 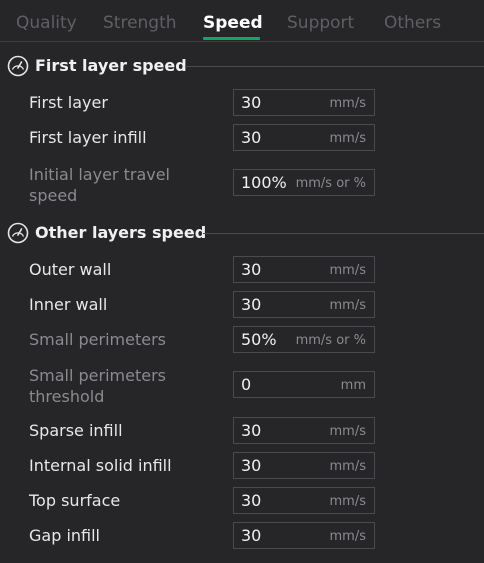 What do you see at coordinates (304, 384) in the screenshot?
I see `small-perimeters-threshold-input: 0 mm` at bounding box center [304, 384].